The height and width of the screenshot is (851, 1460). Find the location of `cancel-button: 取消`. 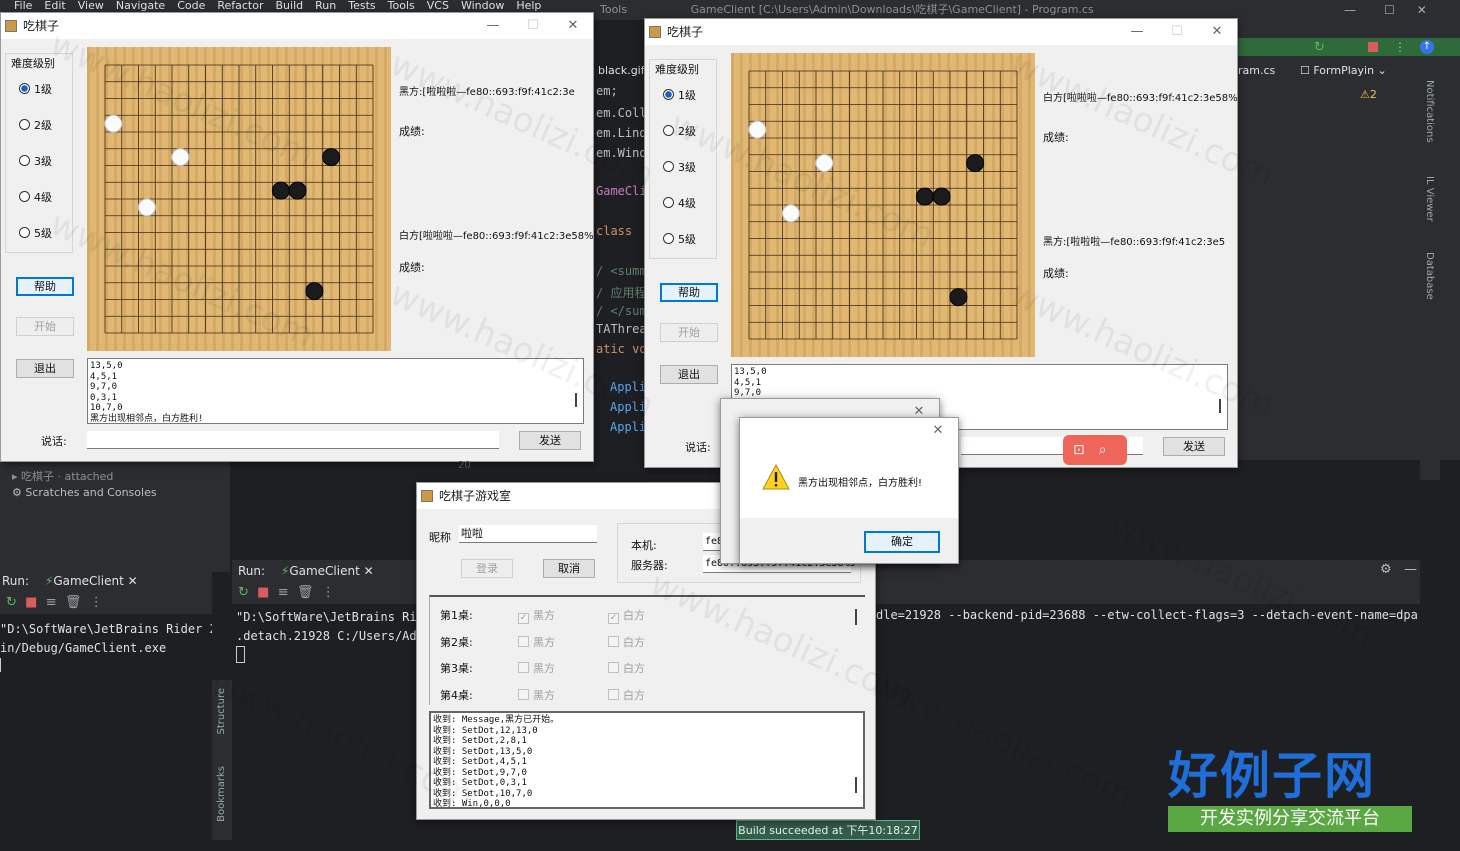

cancel-button: 取消 is located at coordinates (569, 568).